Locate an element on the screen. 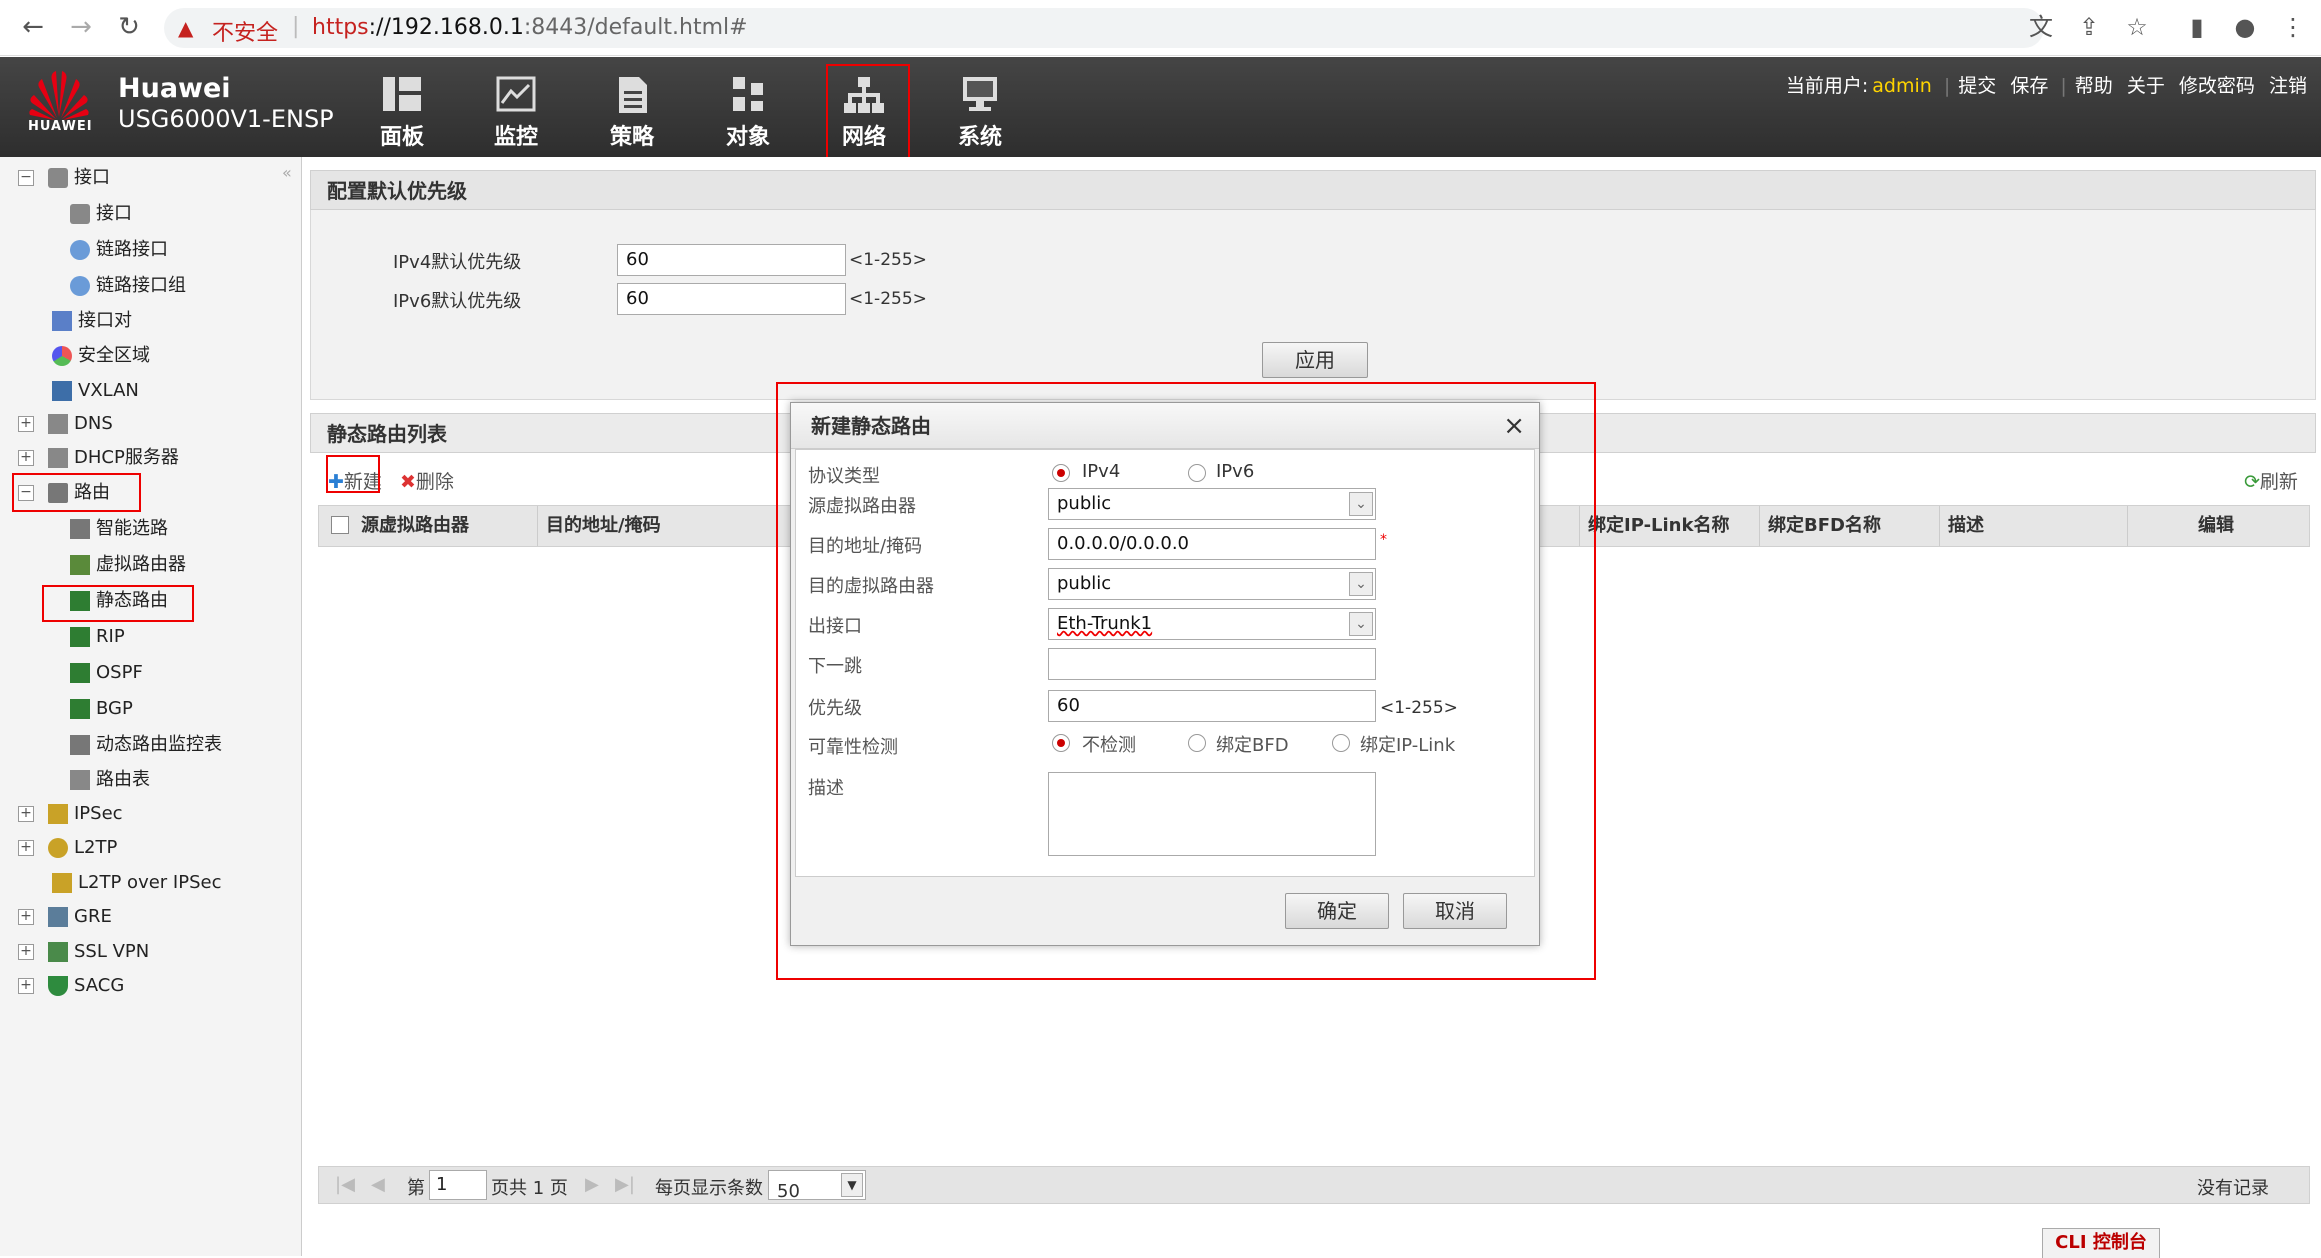 This screenshot has width=2321, height=1258. dst-vr-select: public ⌄ is located at coordinates (1212, 584).